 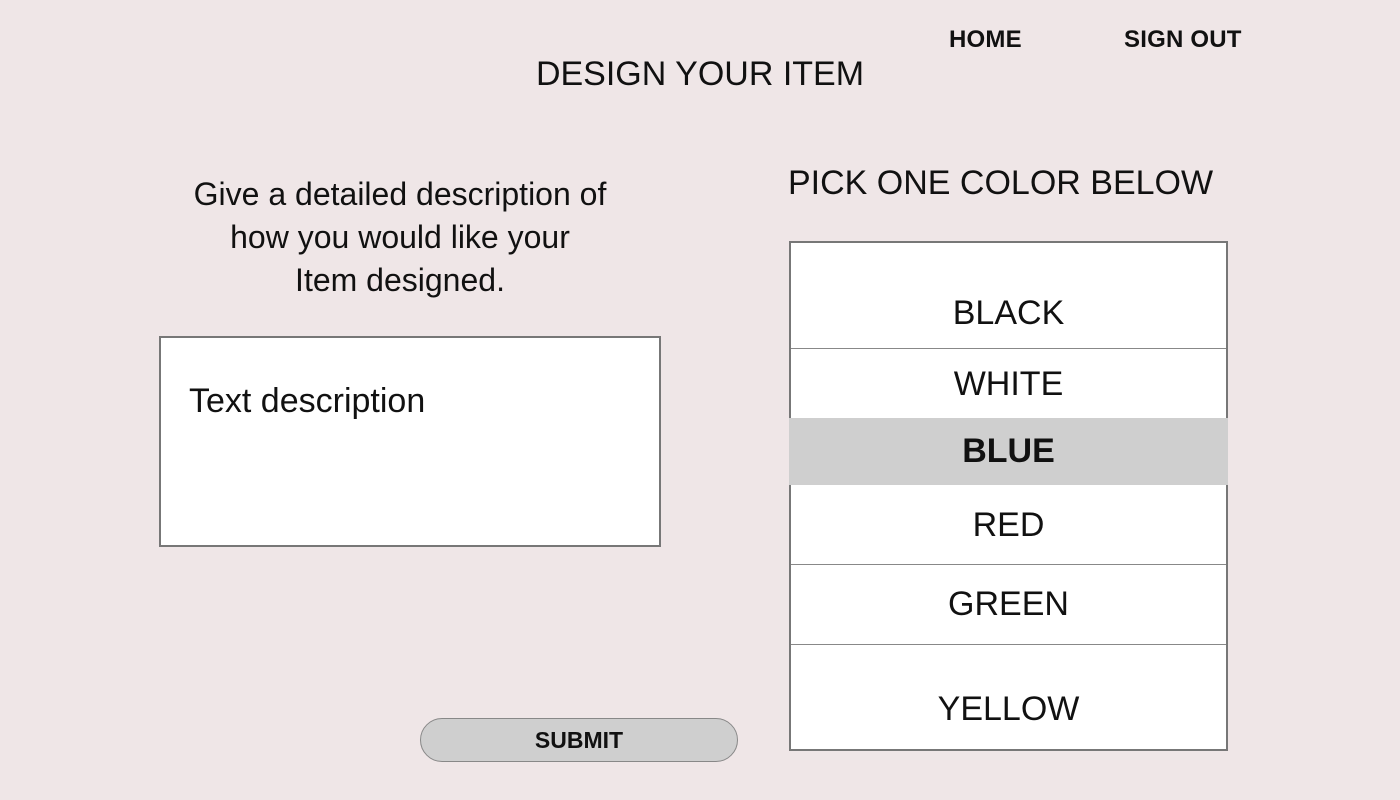 I want to click on description-textarea, so click(x=410, y=441).